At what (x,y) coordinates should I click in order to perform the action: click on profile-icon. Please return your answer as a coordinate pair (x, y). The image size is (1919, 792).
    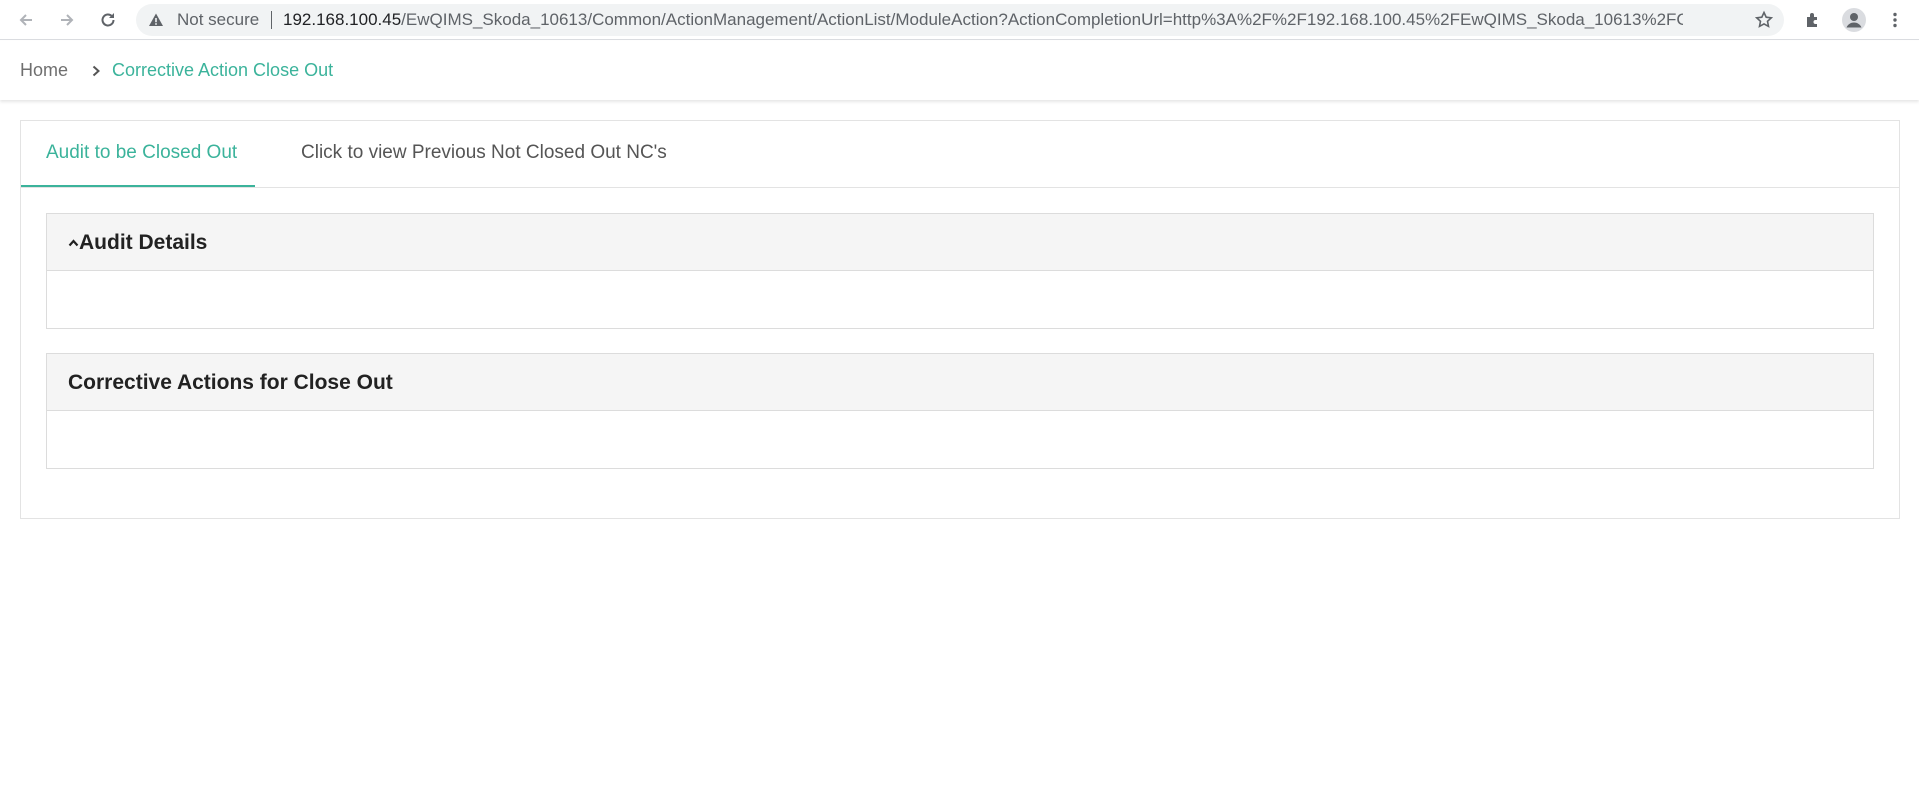
    Looking at the image, I should click on (1854, 20).